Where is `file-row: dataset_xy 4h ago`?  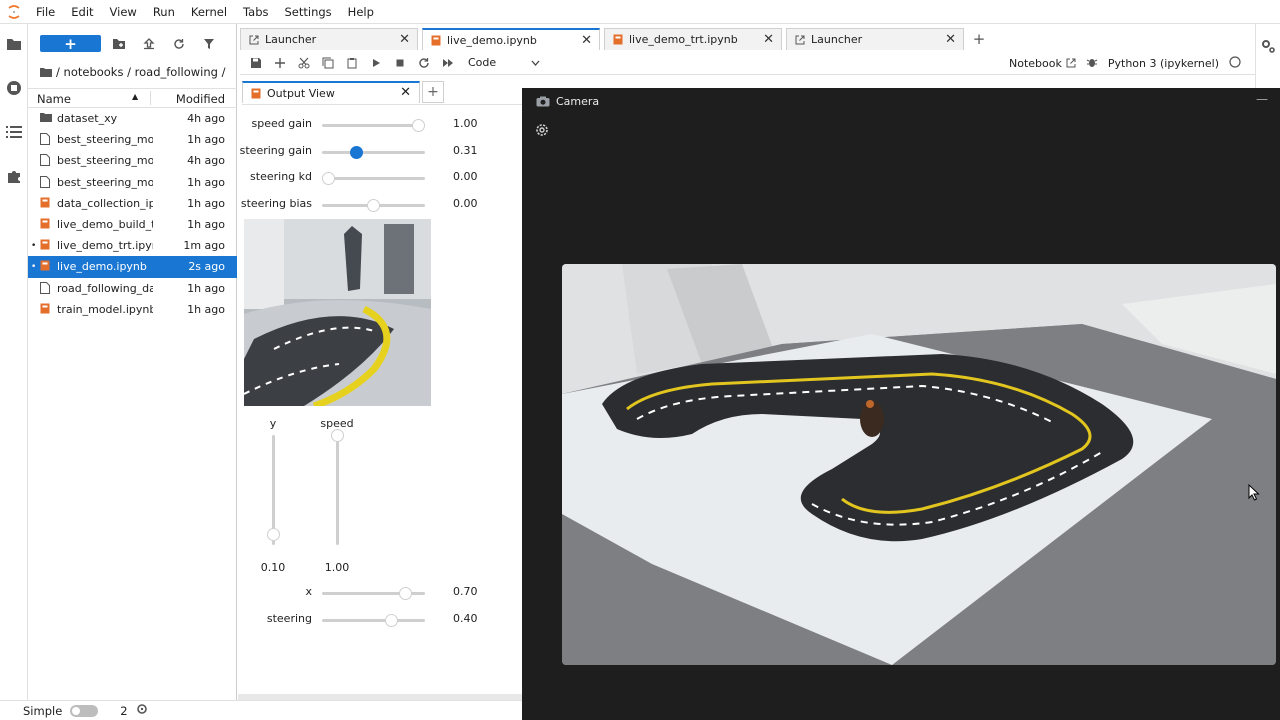
file-row: dataset_xy 4h ago is located at coordinates (132, 118).